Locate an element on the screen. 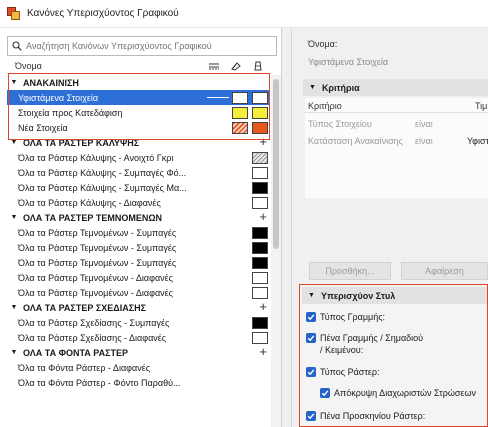 The image size is (488, 427). rule-group: ▼ ΟΛΑ ΤΑ ΦΟΝΤΑ ΡΑΣΤΕΡ + is located at coordinates (138, 352).